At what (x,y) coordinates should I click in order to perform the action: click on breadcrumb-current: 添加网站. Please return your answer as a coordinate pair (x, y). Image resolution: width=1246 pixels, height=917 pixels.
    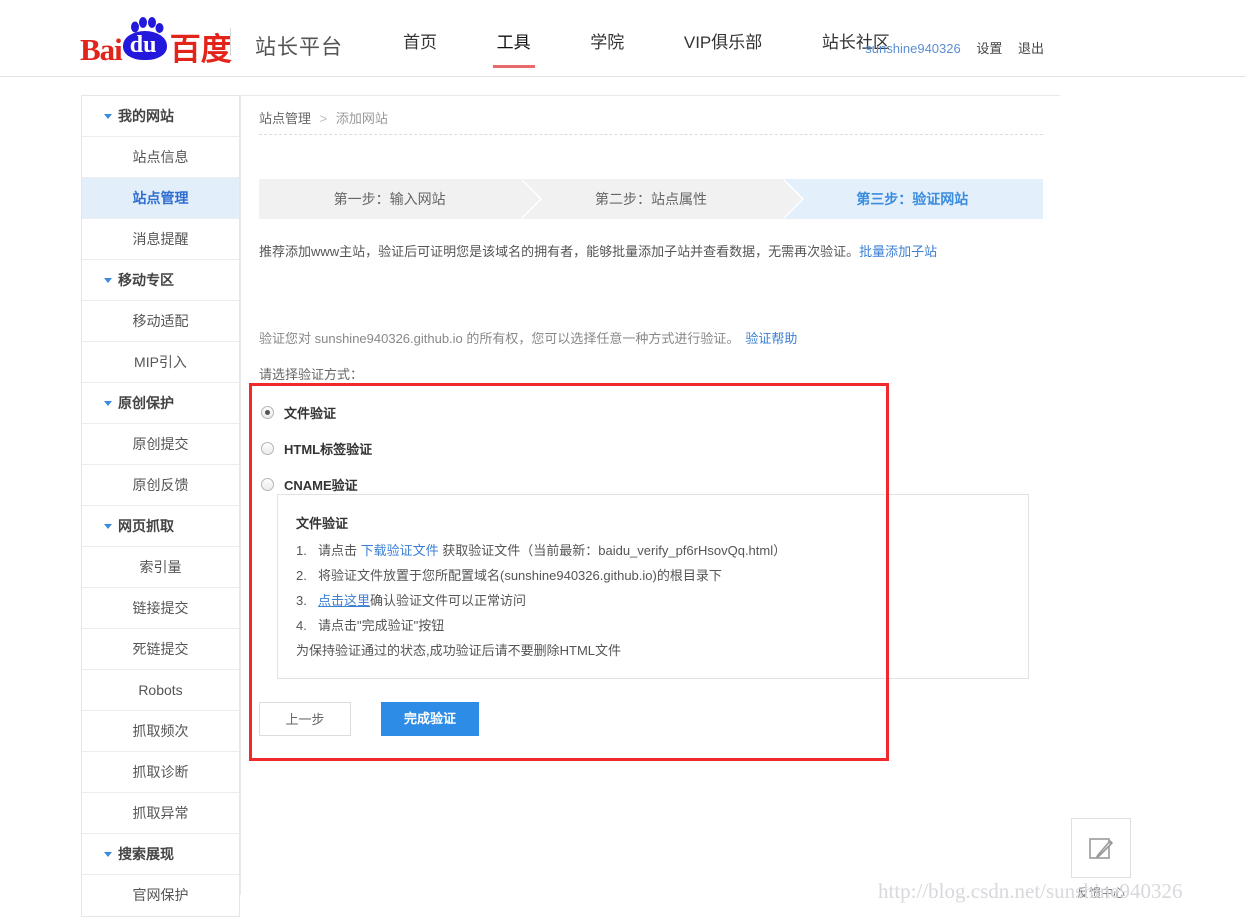
    Looking at the image, I should click on (361, 118).